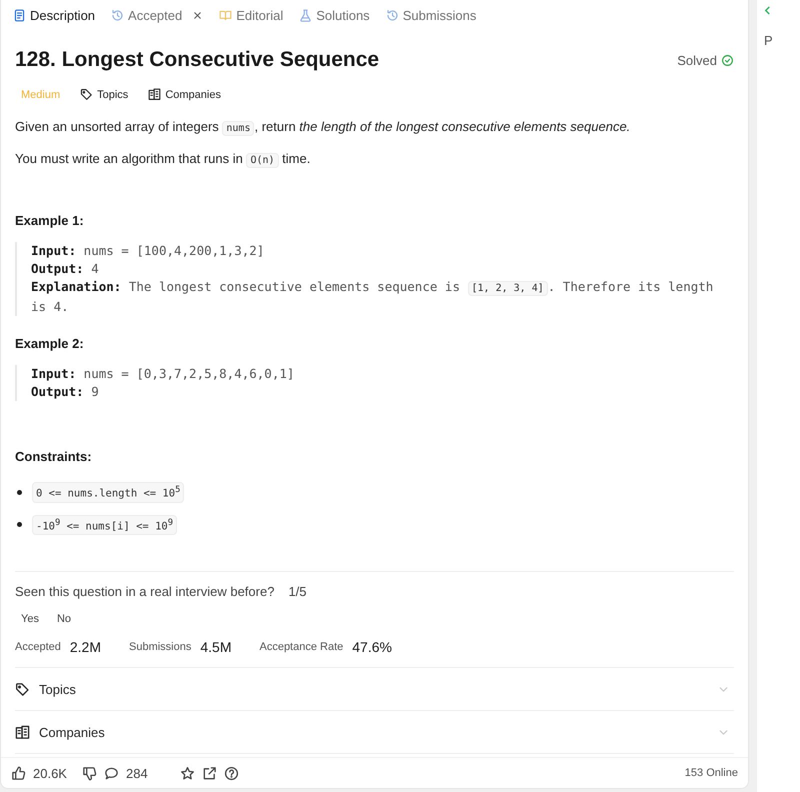 This screenshot has width=800, height=792. Describe the element at coordinates (163, 374) in the screenshot. I see `example-line: Input: nums = [0,3,7,2,5,8,4,6,0,1]` at that location.